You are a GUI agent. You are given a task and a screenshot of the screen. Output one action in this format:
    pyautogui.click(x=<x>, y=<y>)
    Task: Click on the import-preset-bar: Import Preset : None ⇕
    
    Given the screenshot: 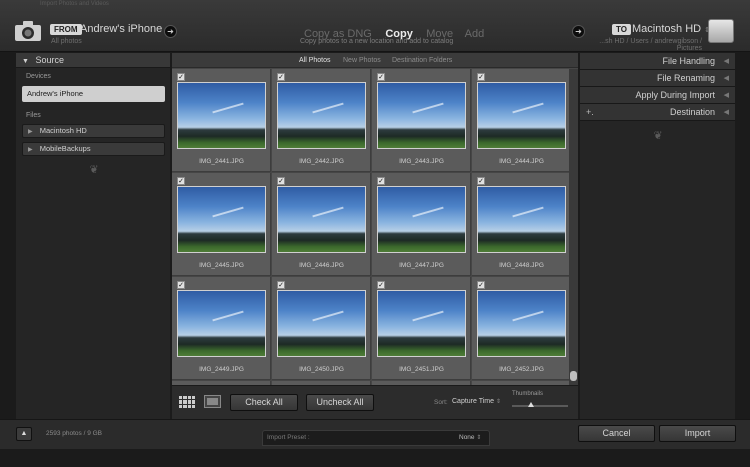 What is the action you would take?
    pyautogui.click(x=376, y=438)
    